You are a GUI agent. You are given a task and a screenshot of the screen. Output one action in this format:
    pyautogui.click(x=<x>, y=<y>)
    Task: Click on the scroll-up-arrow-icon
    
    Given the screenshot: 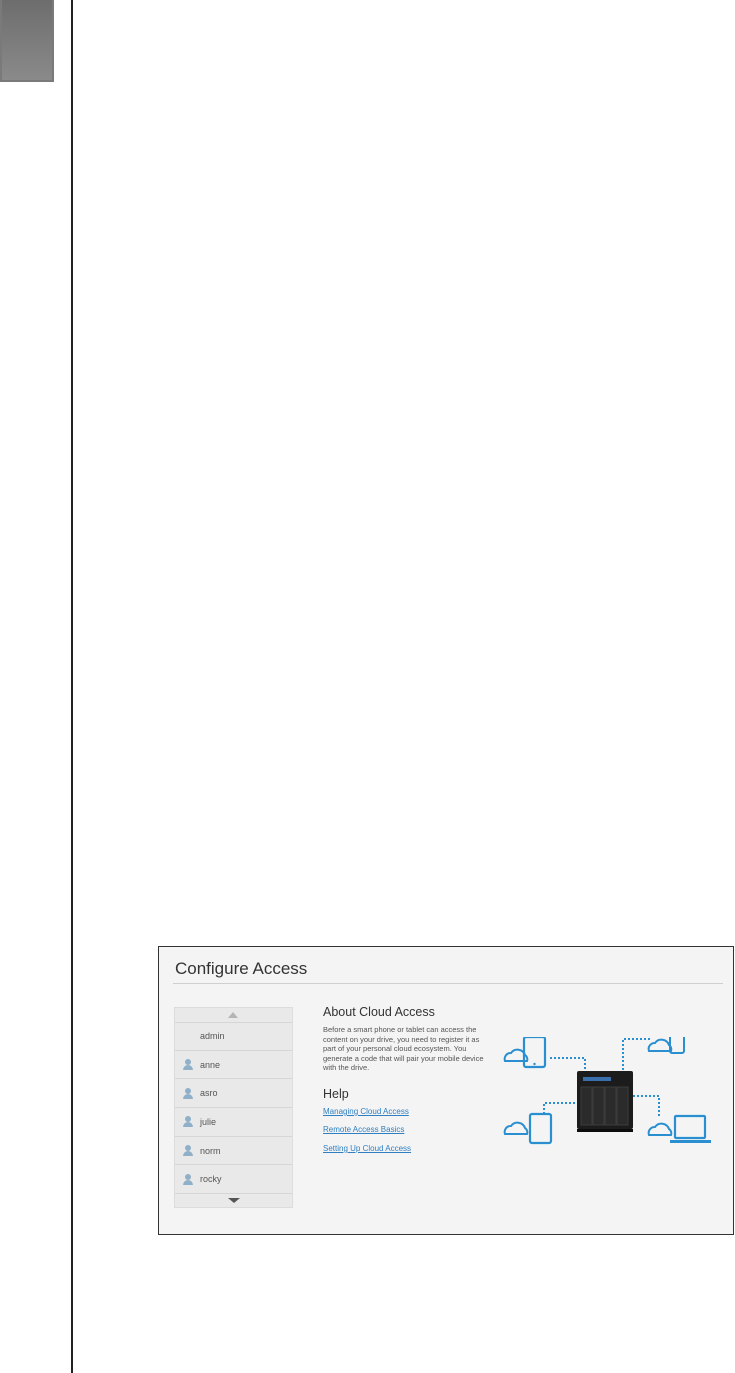 What is the action you would take?
    pyautogui.click(x=233, y=1015)
    